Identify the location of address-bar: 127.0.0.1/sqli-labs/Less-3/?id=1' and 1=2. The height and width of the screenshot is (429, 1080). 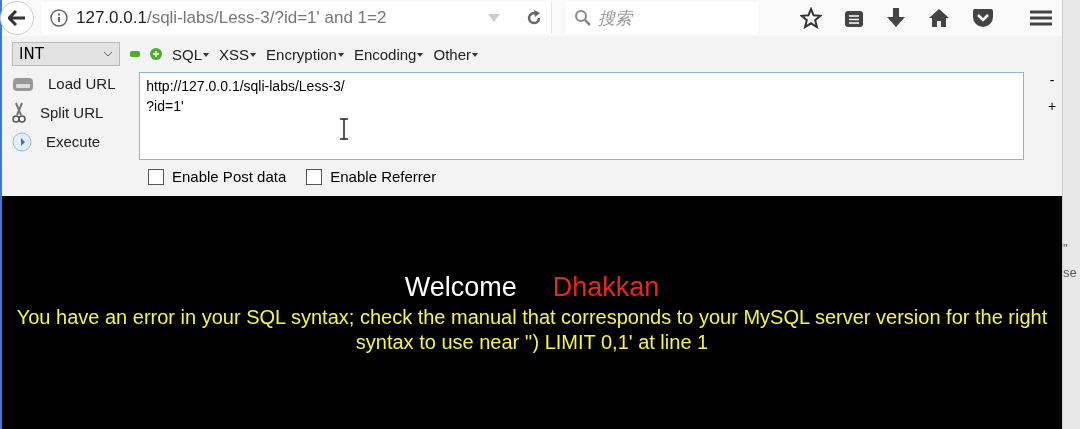
(297, 18).